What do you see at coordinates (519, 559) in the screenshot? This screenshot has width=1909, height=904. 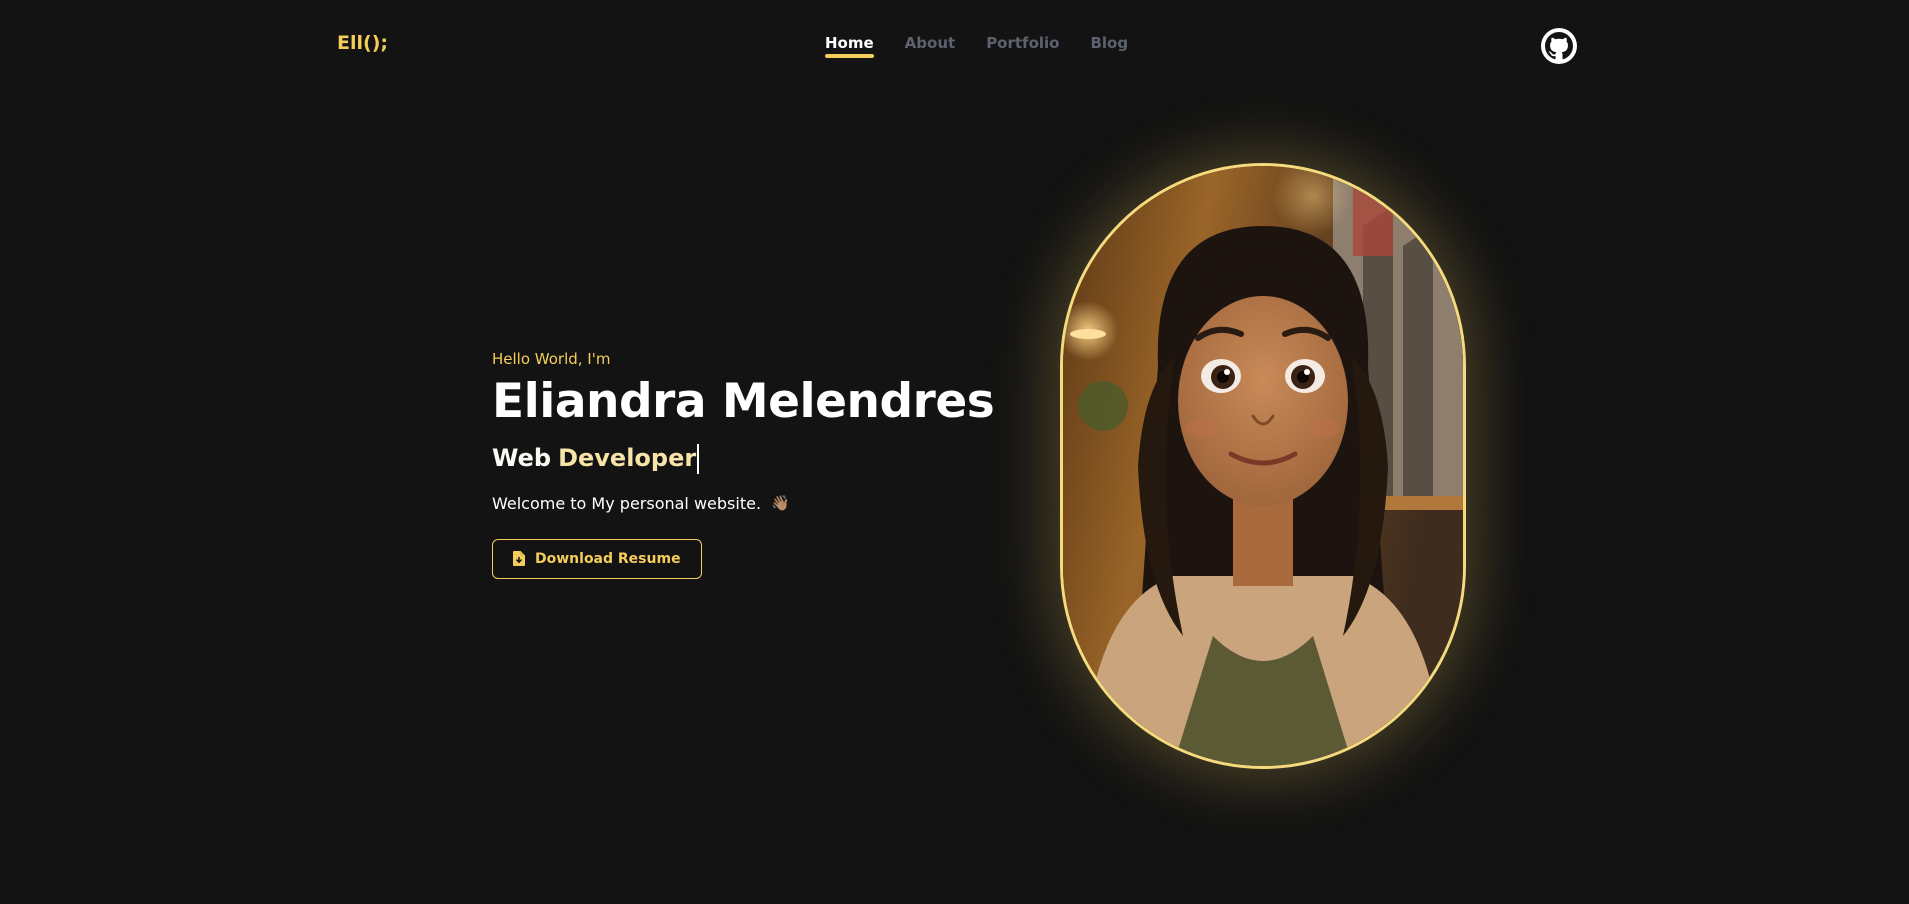 I see `file-download-icon` at bounding box center [519, 559].